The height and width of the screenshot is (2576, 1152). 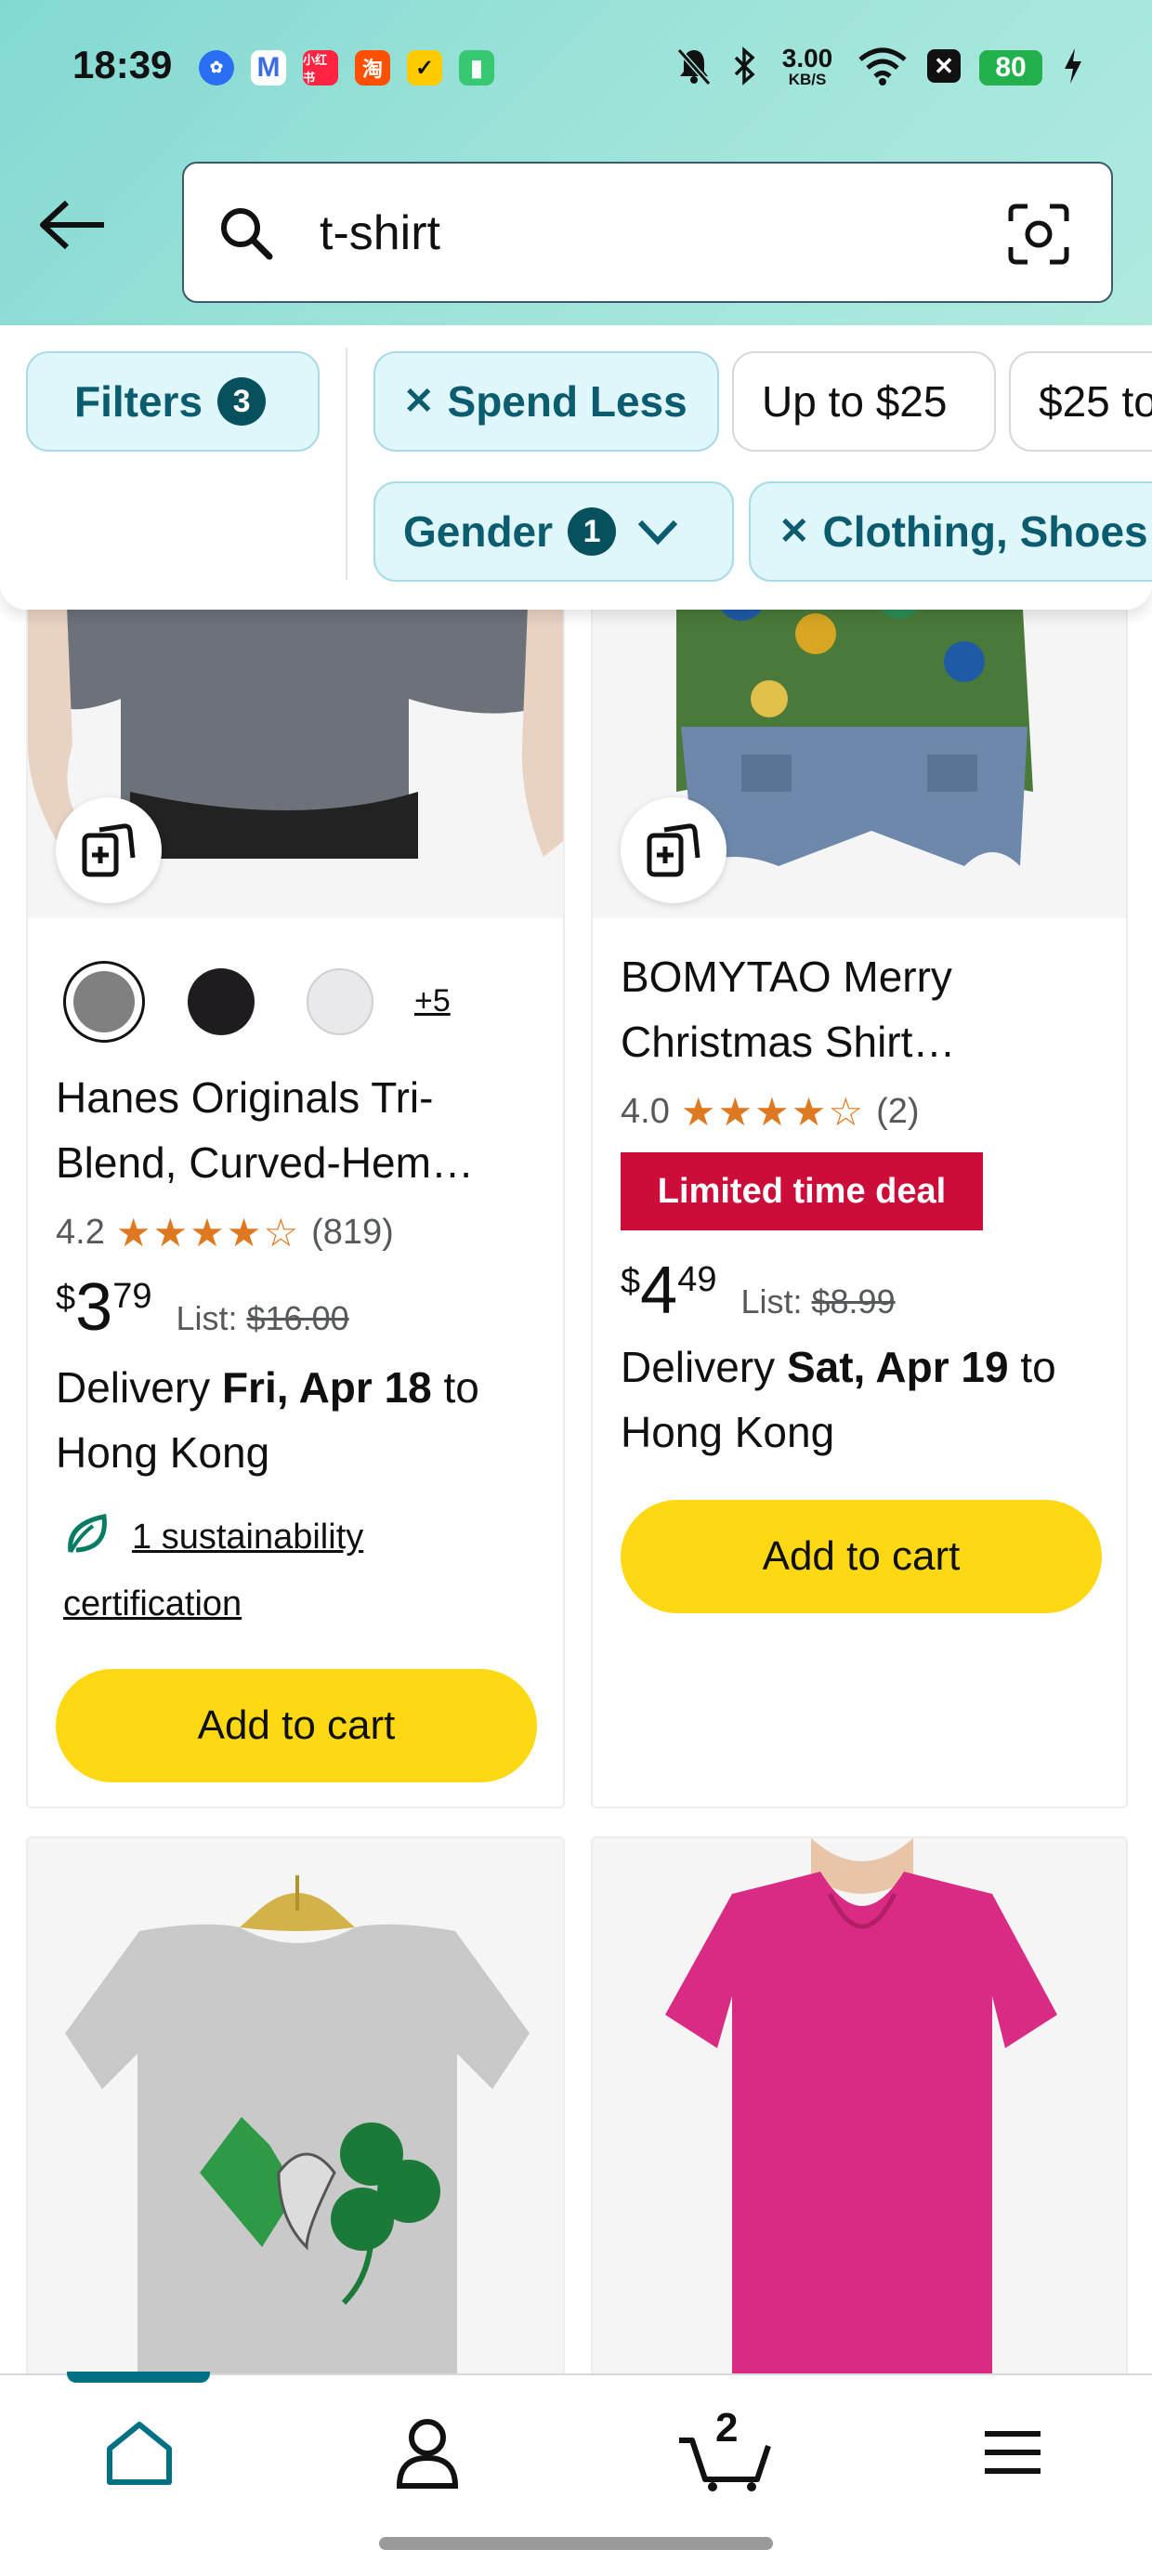 I want to click on gender-count-badge: 1, so click(x=592, y=531).